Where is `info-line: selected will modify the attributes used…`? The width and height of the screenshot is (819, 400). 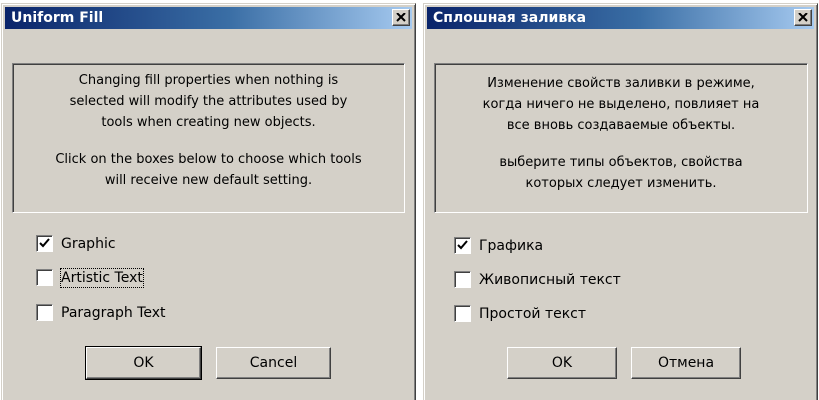 info-line: selected will modify the attributes used… is located at coordinates (208, 101).